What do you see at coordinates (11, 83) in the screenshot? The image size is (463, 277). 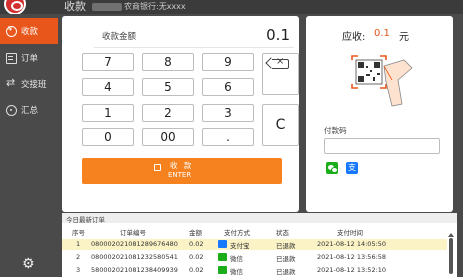 I see `shift-handover-icon` at bounding box center [11, 83].